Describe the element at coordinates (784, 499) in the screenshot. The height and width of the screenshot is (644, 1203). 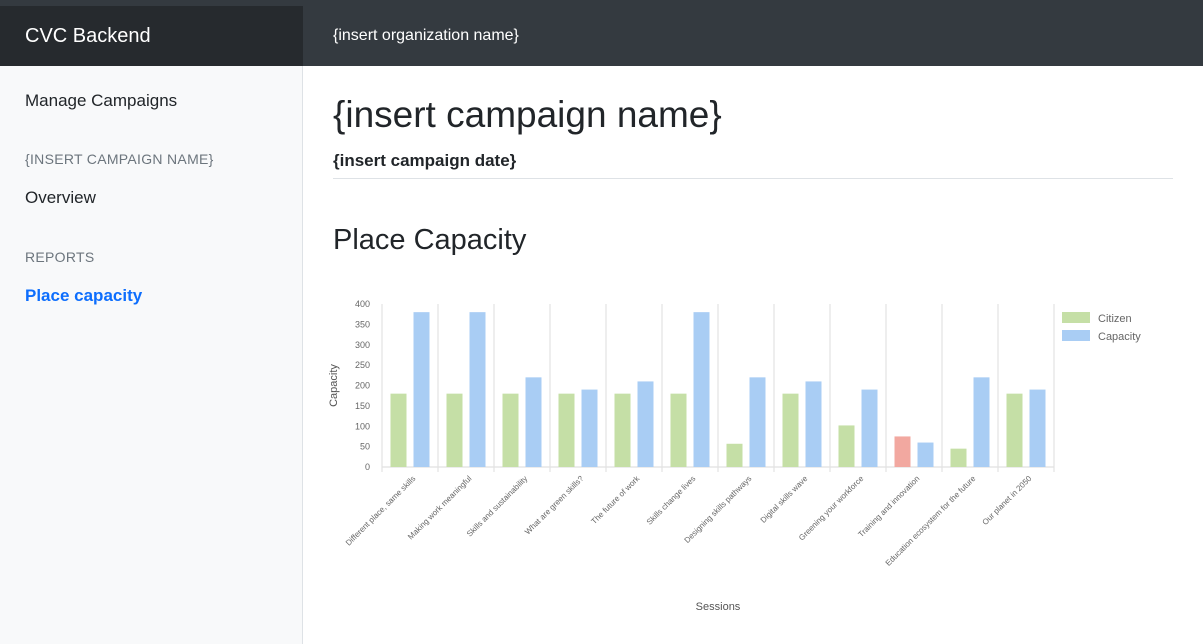
I see `x-tick-label: Digital skills wave` at that location.